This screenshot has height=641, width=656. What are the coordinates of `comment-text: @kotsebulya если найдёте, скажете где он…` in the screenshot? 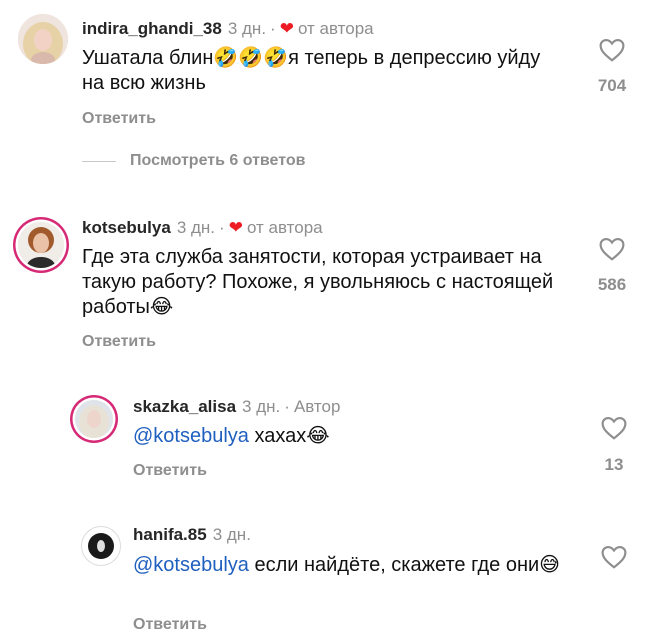 It's located at (353, 565).